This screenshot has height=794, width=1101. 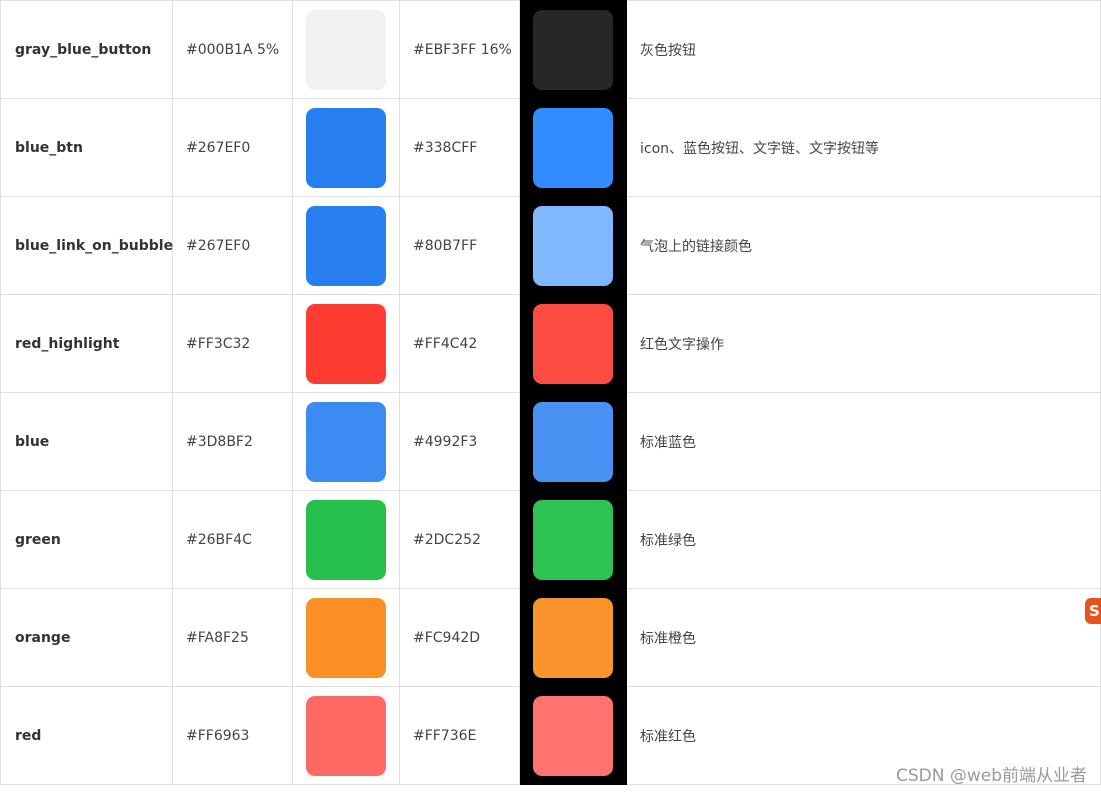 What do you see at coordinates (459, 735) in the screenshot?
I see `dark-hex-value: #FF736E` at bounding box center [459, 735].